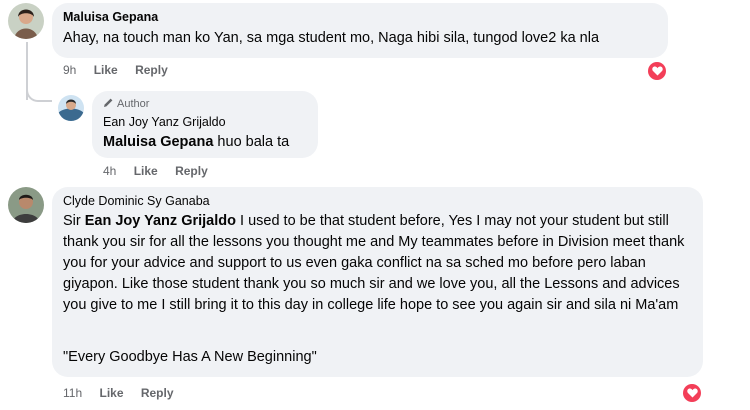  I want to click on comment-text-prefix: Sir, so click(74, 221).